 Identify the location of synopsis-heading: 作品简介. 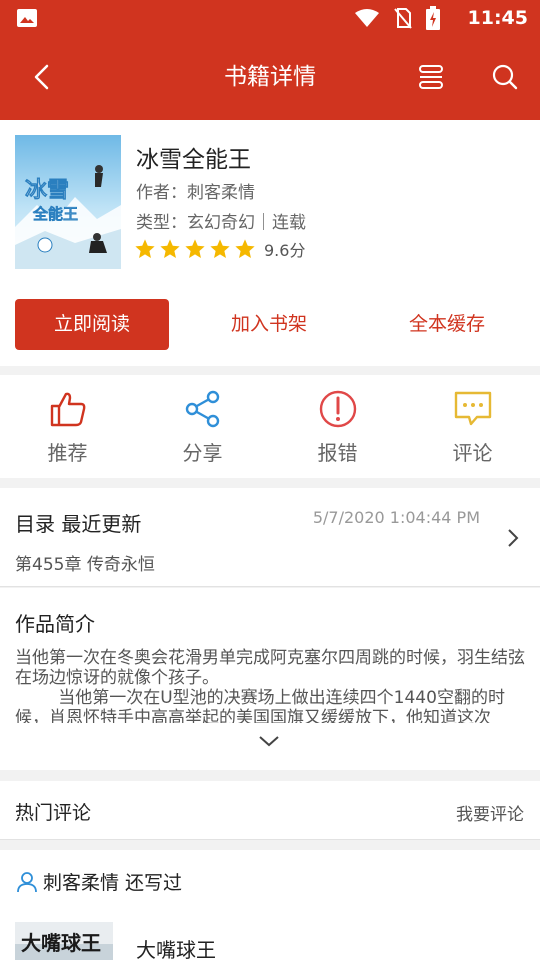
(55, 624).